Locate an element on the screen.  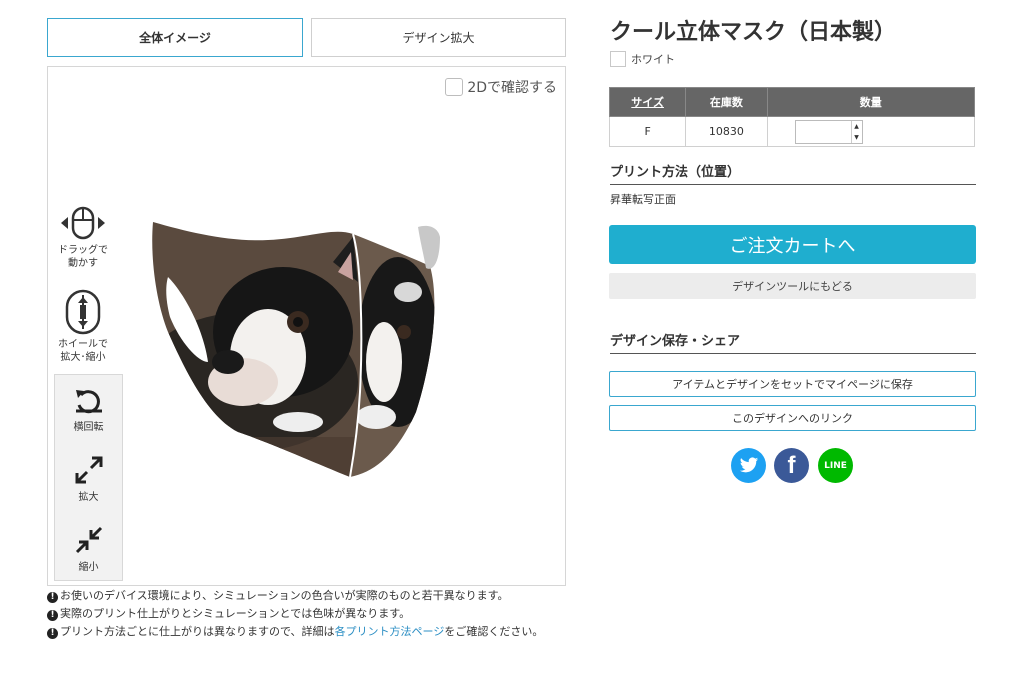
rotate-icon is located at coordinates (88, 402).